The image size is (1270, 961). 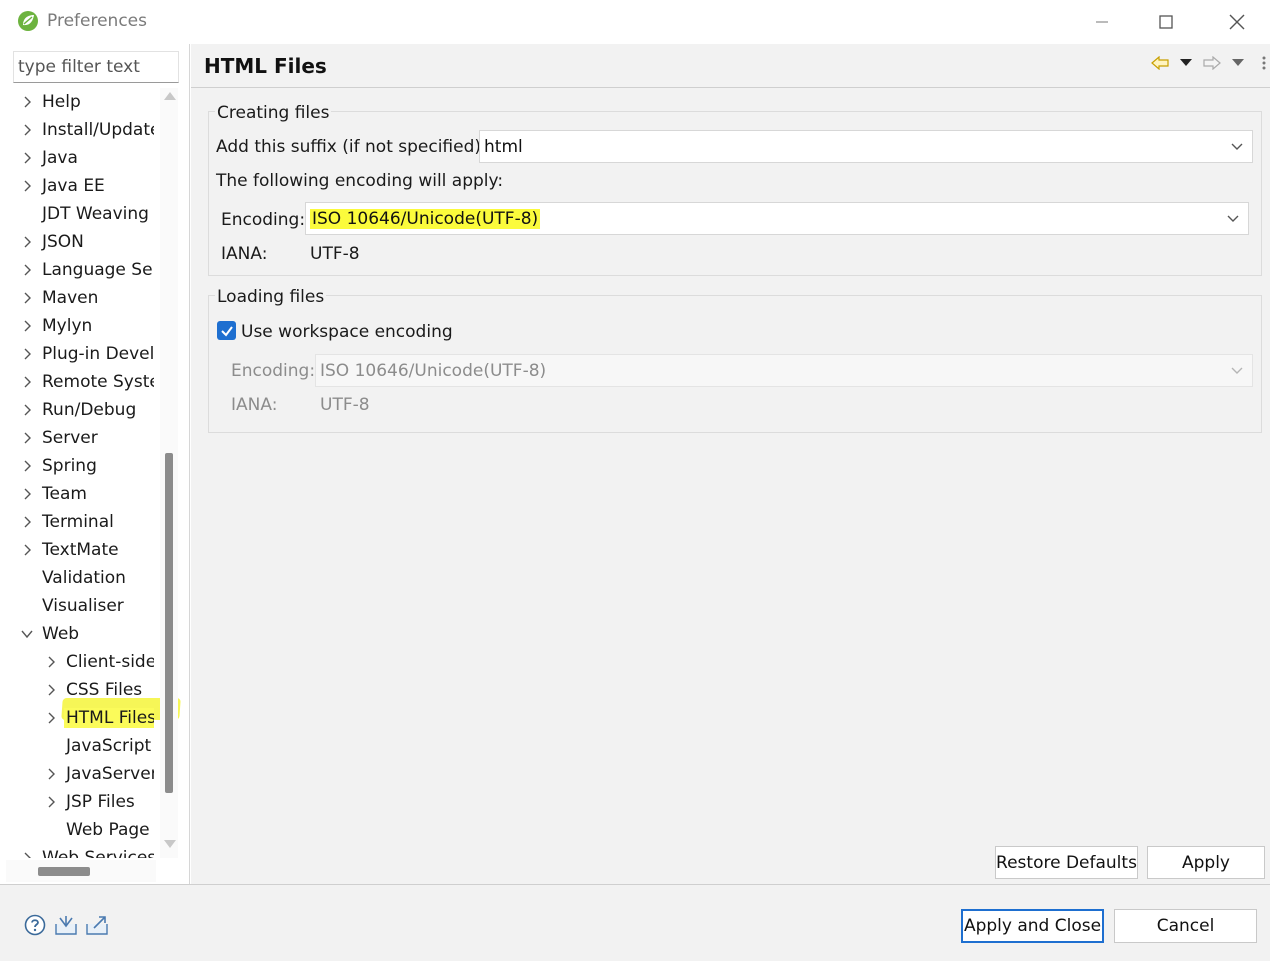 What do you see at coordinates (99, 774) in the screenshot?
I see `tree-item-javaserver: JavaServer` at bounding box center [99, 774].